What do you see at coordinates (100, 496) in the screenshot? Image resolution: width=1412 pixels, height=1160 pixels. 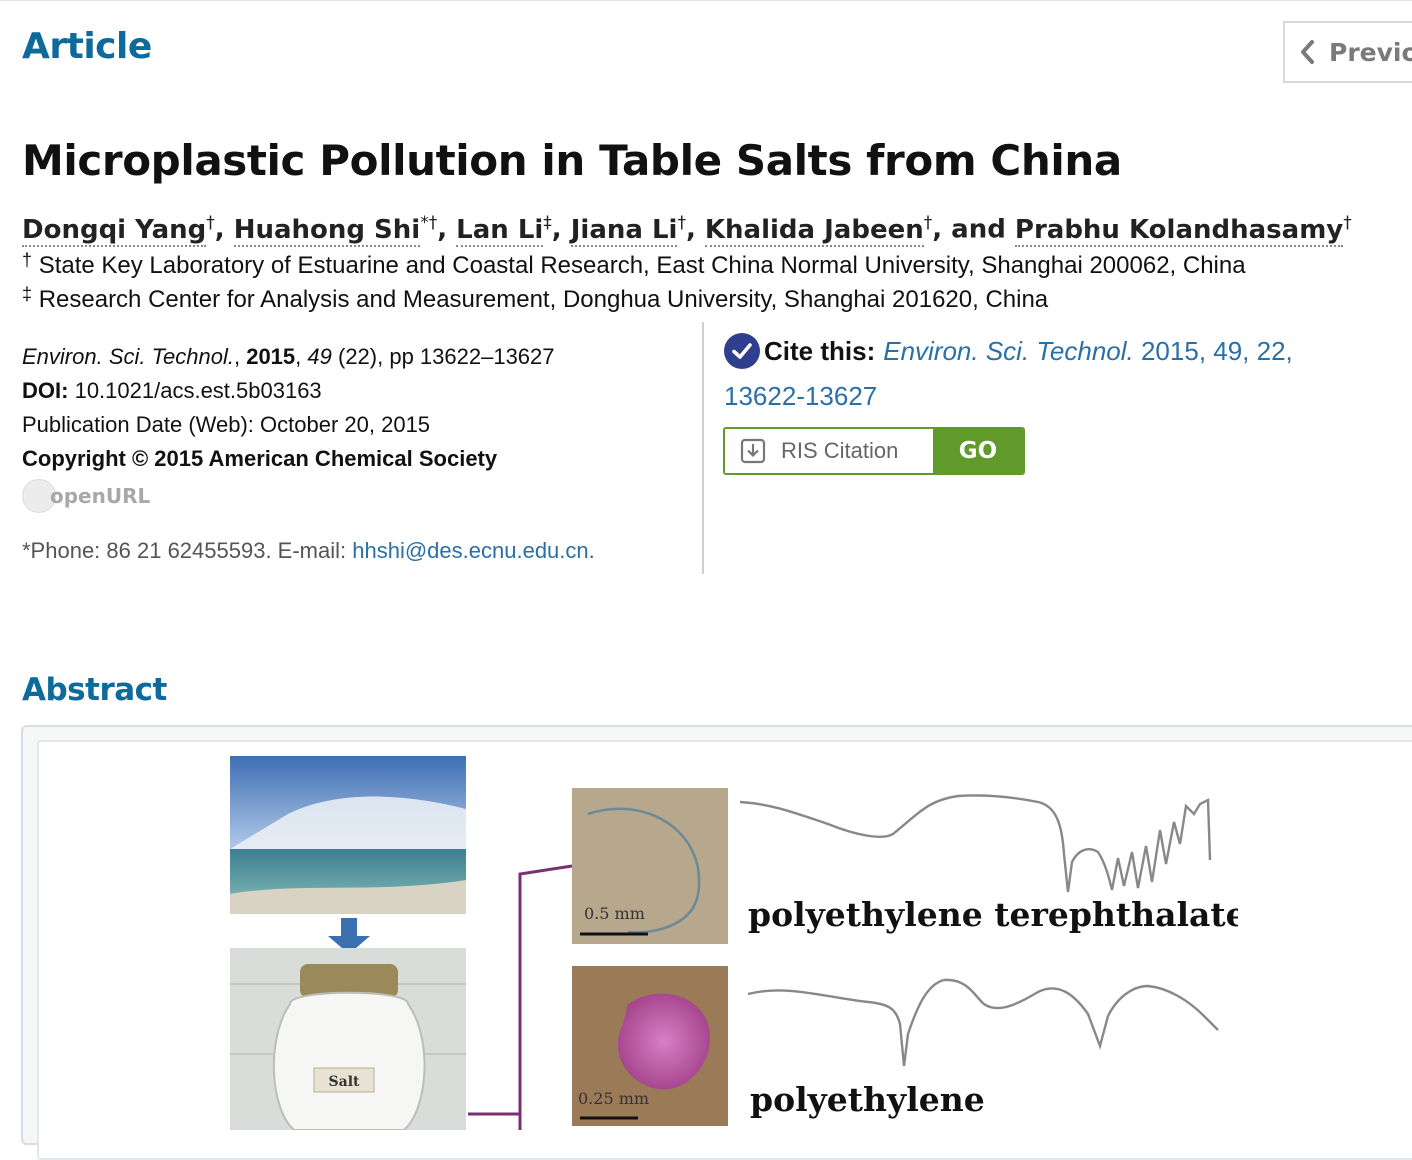 I see `openurl-label: openURL` at bounding box center [100, 496].